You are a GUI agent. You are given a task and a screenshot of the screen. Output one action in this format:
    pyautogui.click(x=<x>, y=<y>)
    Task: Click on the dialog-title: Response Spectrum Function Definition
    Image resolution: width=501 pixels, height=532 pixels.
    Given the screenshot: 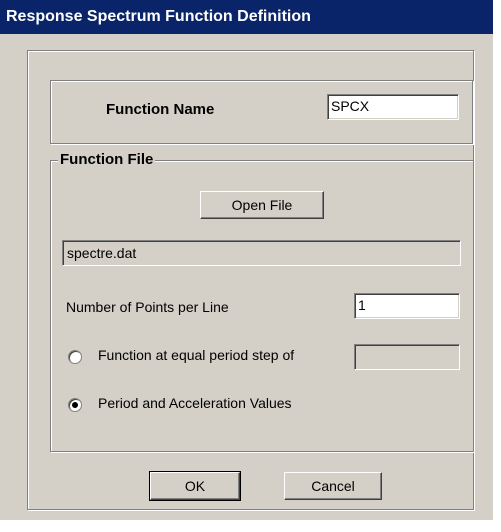 What is the action you would take?
    pyautogui.click(x=246, y=17)
    